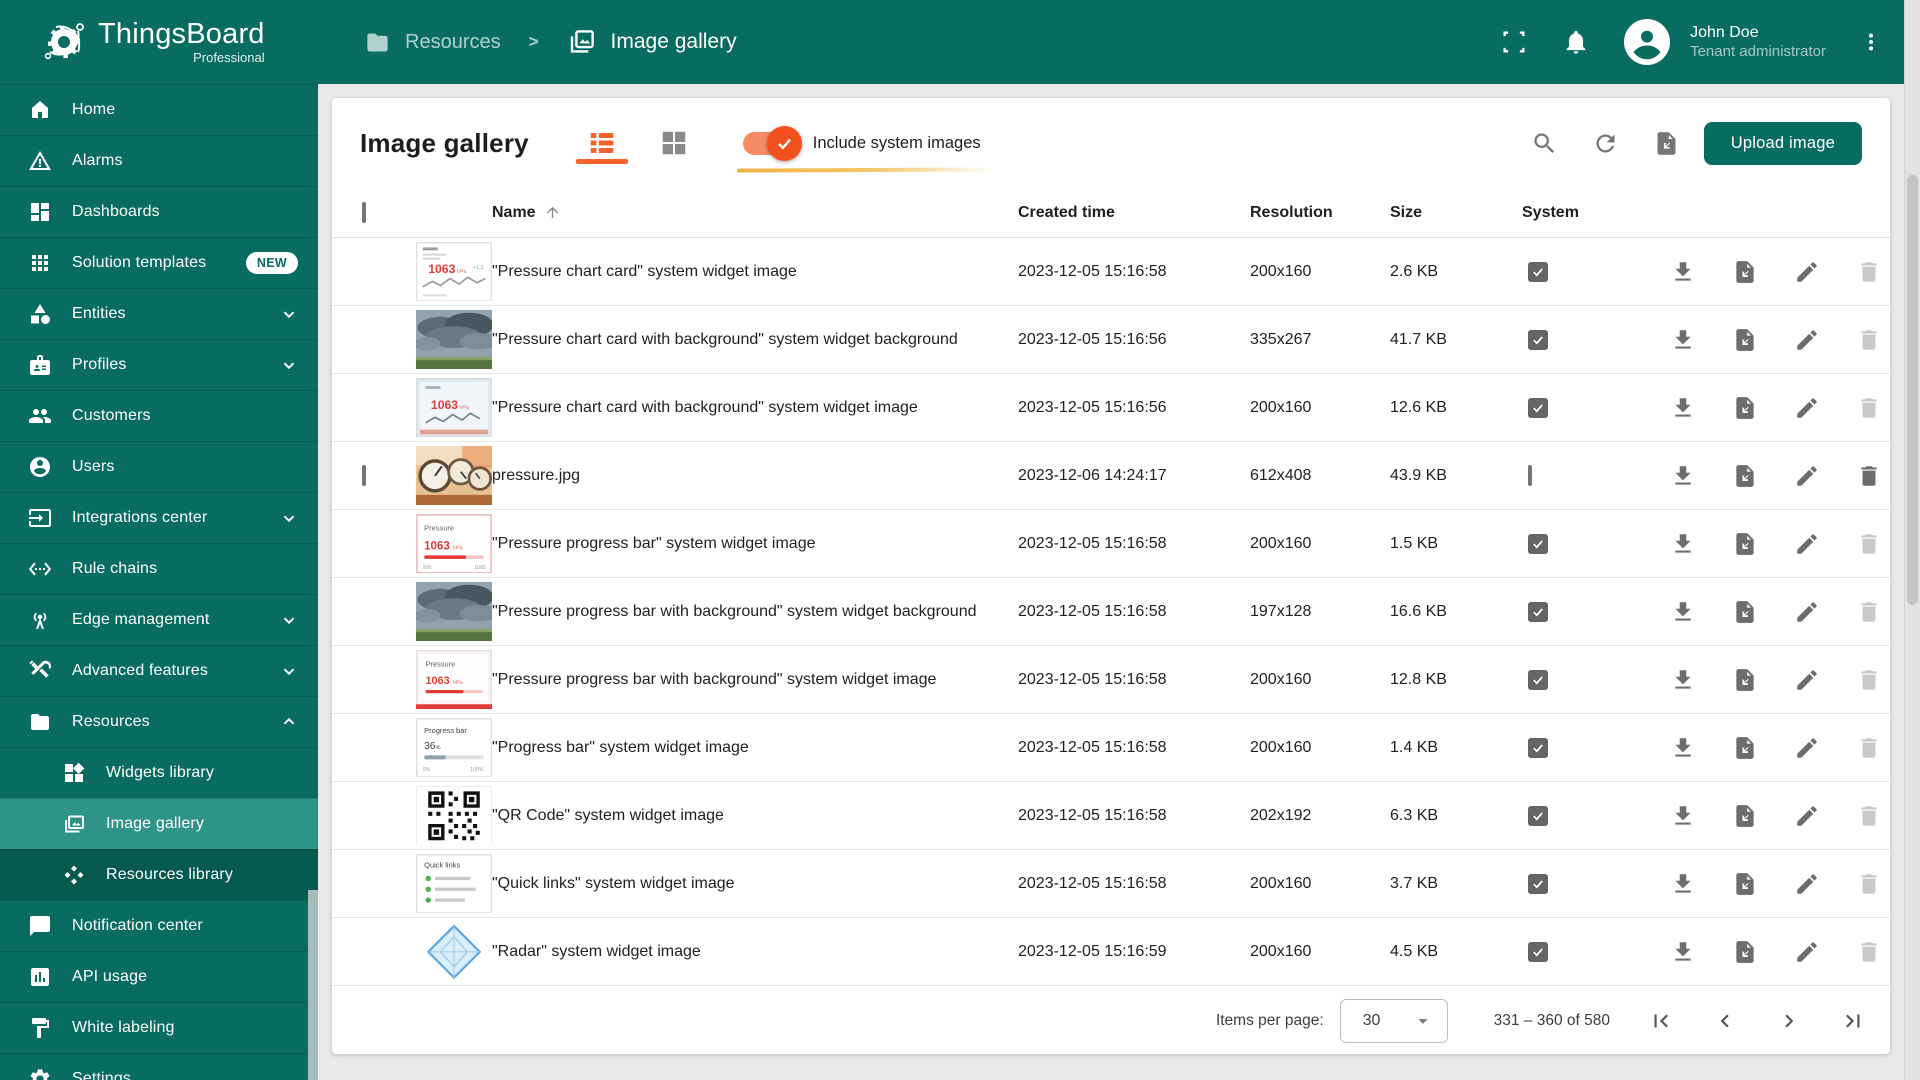 The height and width of the screenshot is (1080, 1920). What do you see at coordinates (159, 160) in the screenshot?
I see `sidebar-item-alarms: Alarms` at bounding box center [159, 160].